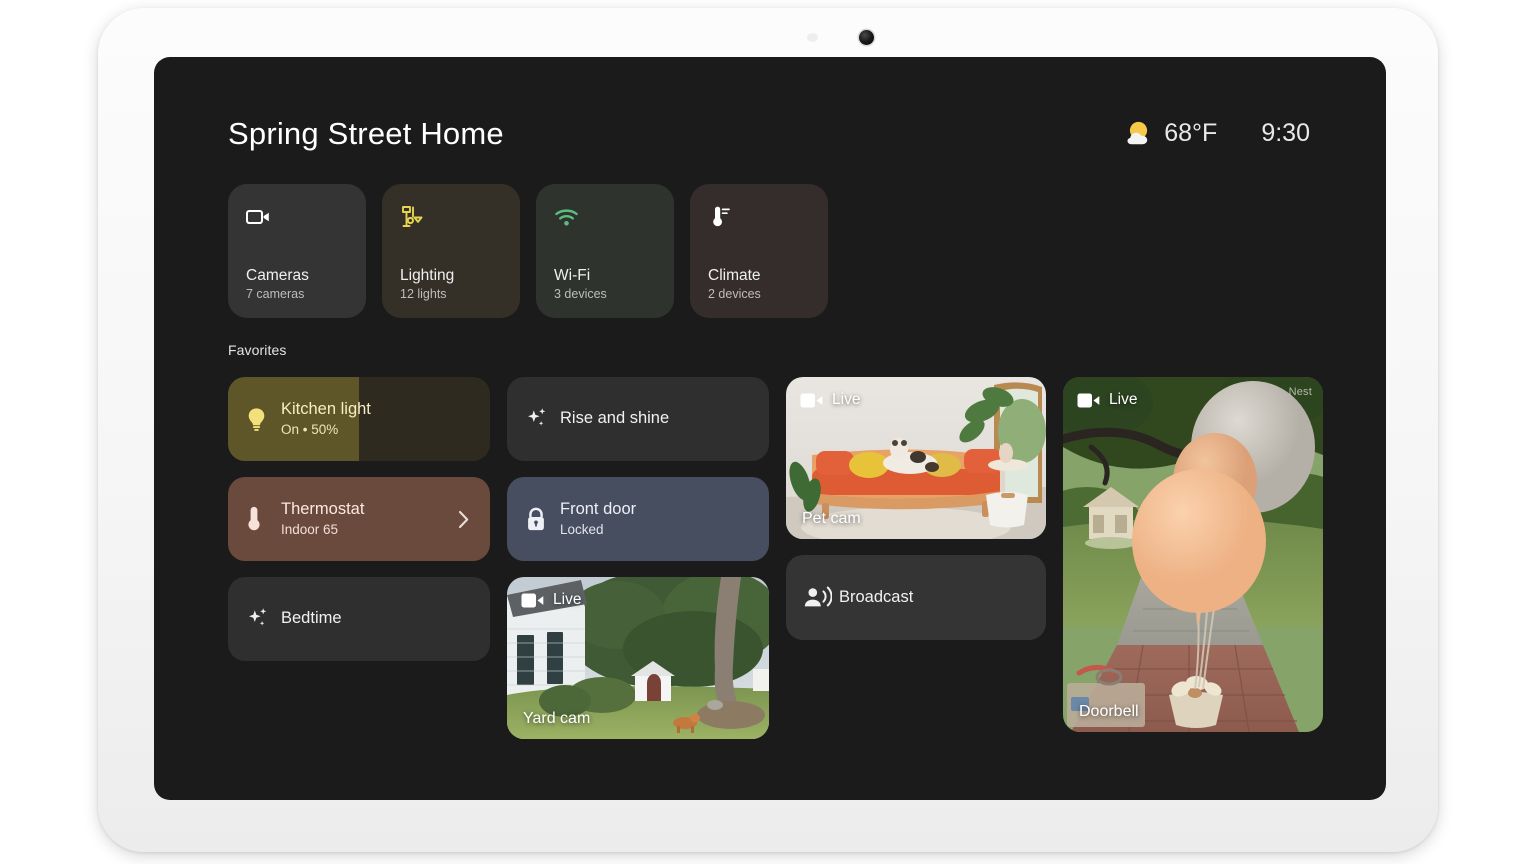 The image size is (1536, 864). Describe the element at coordinates (615, 418) in the screenshot. I see `favorite-tile-title: Rise and shine` at that location.